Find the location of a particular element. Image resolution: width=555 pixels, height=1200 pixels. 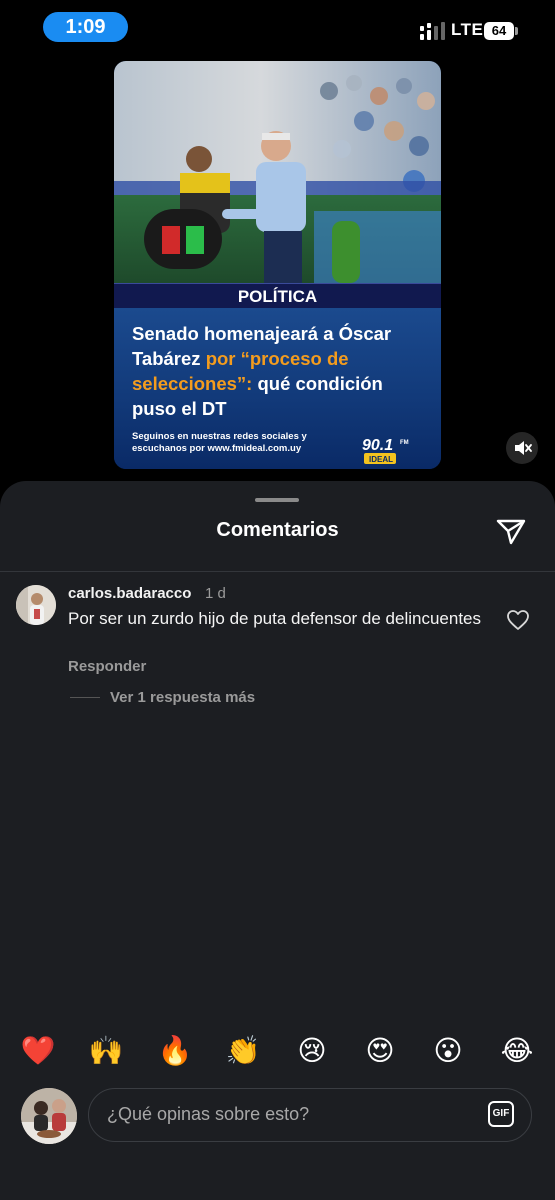

comment-input-field: ¿Qué opinas sobre esto? GIF is located at coordinates (310, 1115).